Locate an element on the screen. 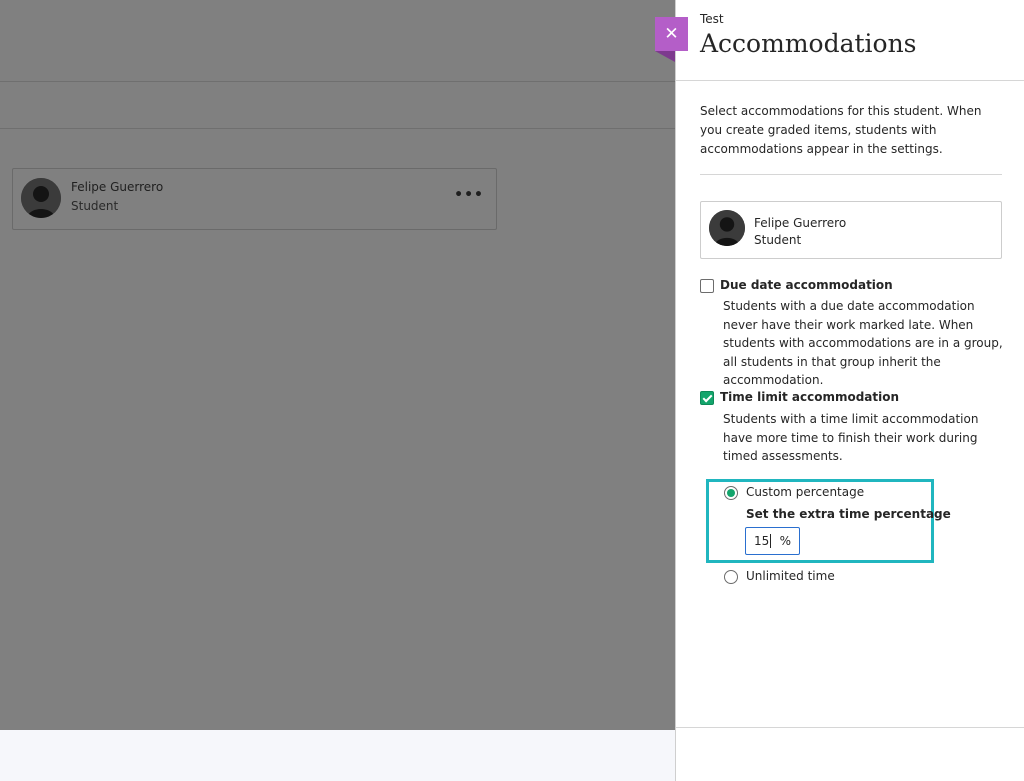 The height and width of the screenshot is (781, 1024). roster-role: Student is located at coordinates (95, 206).